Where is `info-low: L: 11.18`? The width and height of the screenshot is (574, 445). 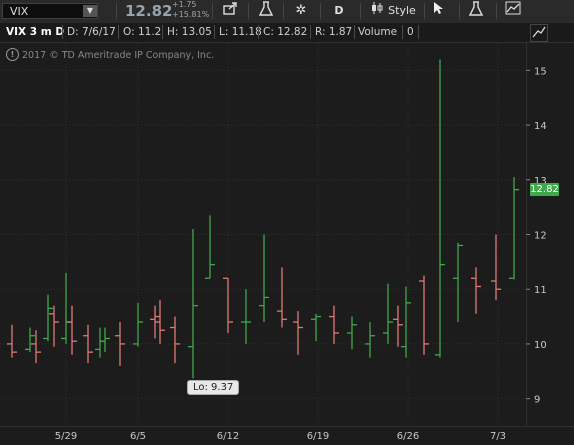 info-low: L: 11.18 is located at coordinates (240, 32).